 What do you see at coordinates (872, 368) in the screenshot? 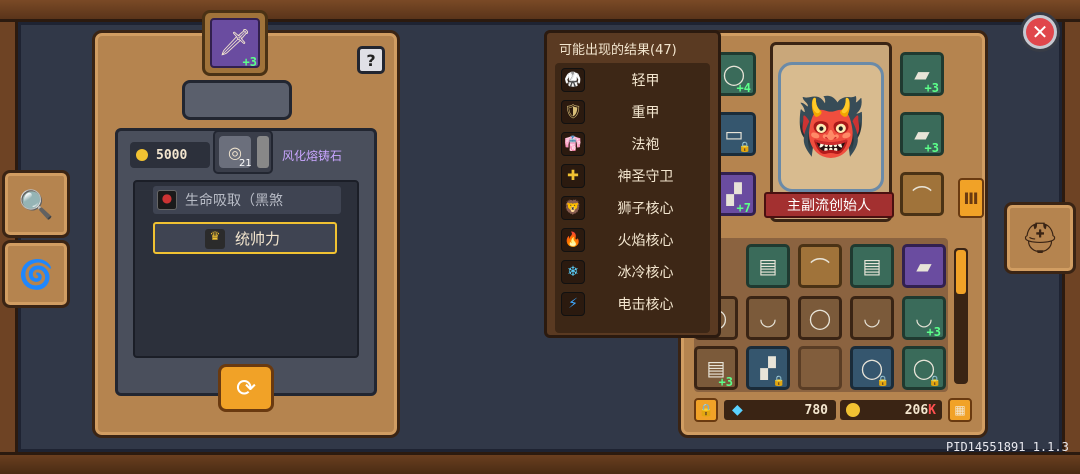
I see `inv-slot-13: ◯ 🔒` at bounding box center [872, 368].